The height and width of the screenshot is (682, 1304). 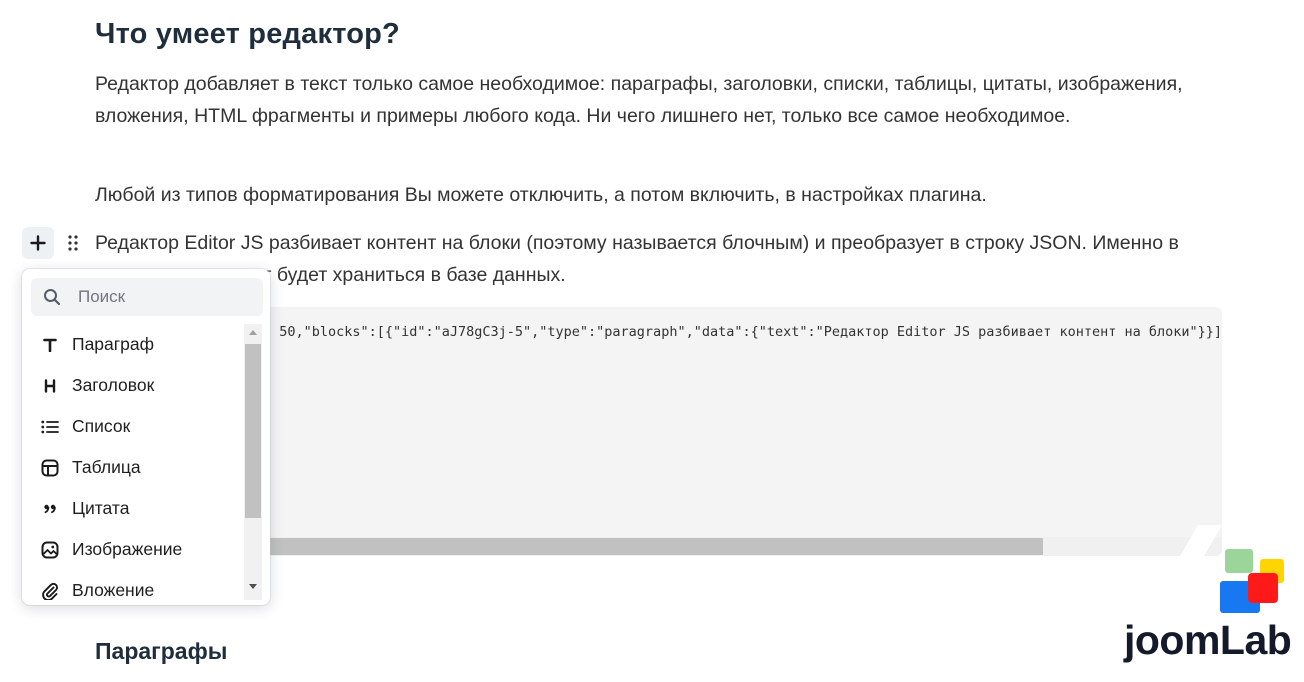 I want to click on toolbox-item-label: Вложение, so click(x=113, y=590).